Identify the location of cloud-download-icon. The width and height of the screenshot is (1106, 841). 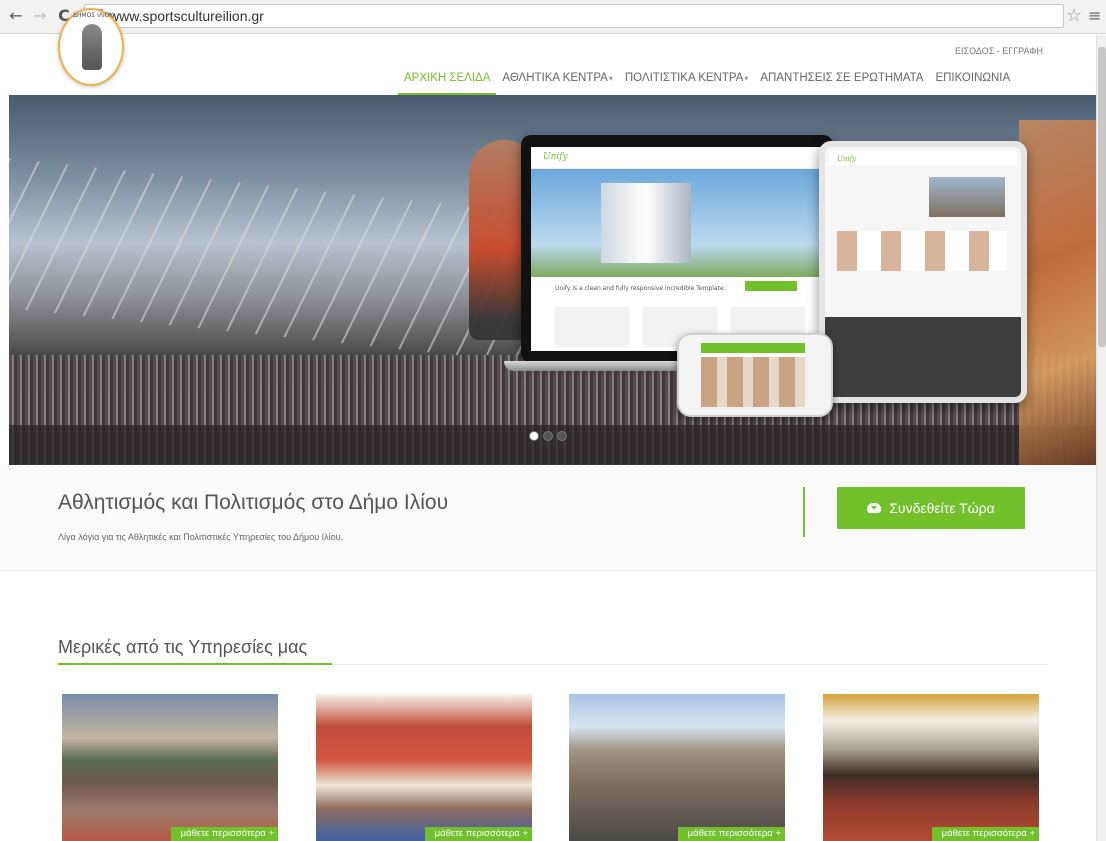
(874, 508).